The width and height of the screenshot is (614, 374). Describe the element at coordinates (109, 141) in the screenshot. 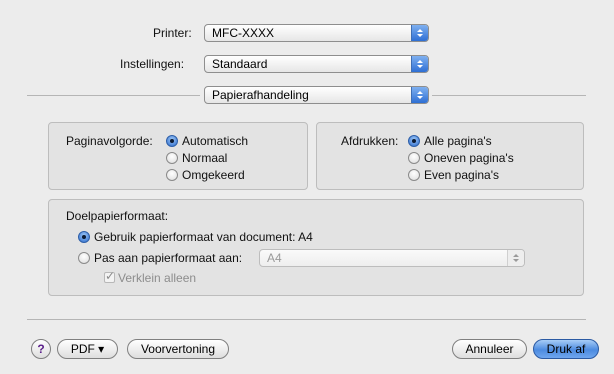

I see `page-order-label: Paginavolgorde:` at that location.